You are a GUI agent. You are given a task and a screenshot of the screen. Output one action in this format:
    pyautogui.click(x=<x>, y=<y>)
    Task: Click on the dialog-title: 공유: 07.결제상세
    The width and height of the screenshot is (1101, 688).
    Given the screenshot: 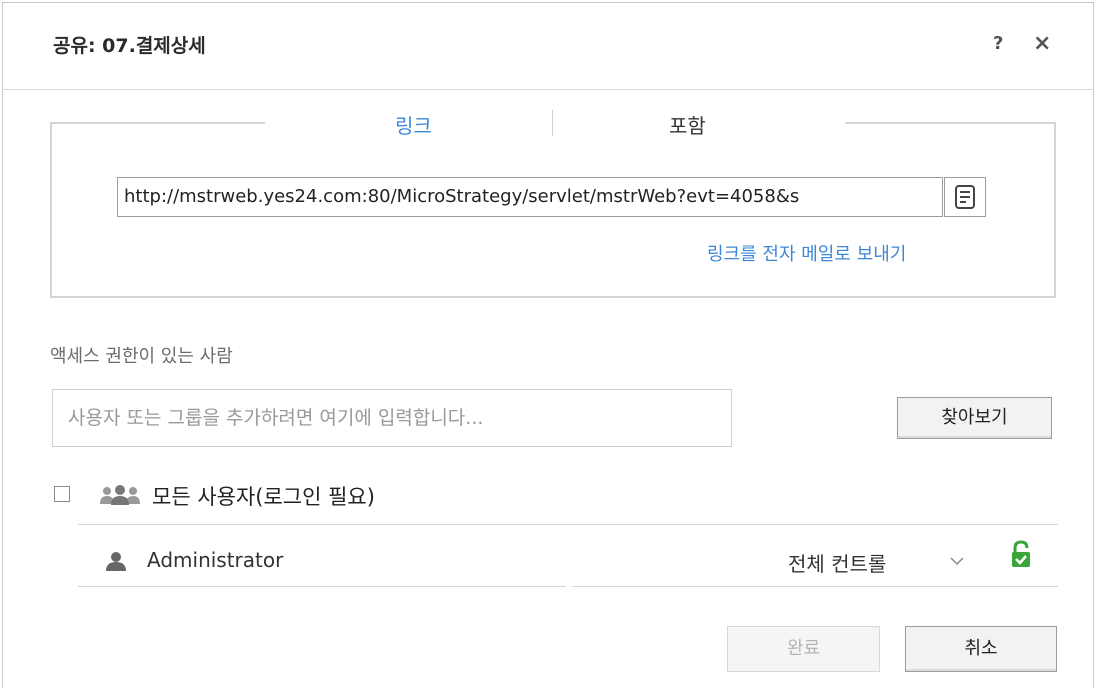 What is the action you would take?
    pyautogui.click(x=129, y=46)
    